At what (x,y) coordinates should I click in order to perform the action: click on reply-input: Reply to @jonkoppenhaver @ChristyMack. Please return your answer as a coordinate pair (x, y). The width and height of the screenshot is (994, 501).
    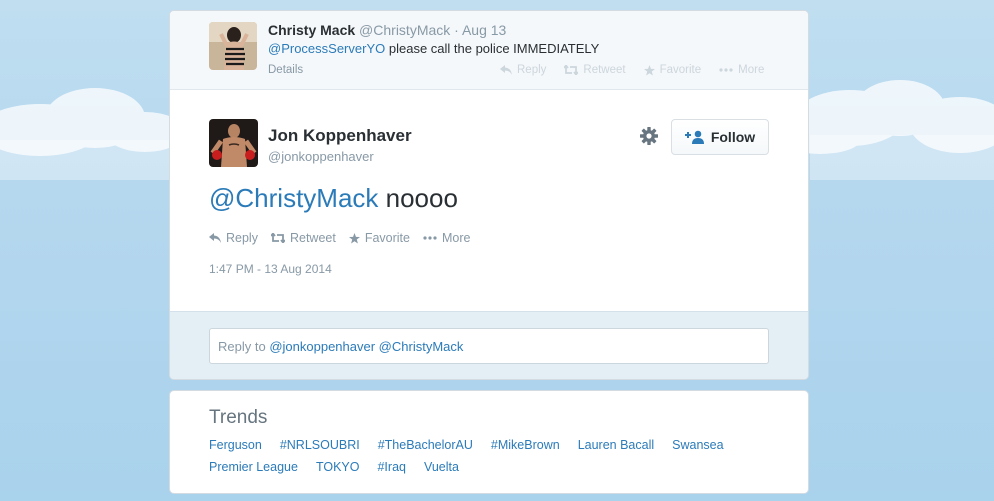
    Looking at the image, I should click on (489, 346).